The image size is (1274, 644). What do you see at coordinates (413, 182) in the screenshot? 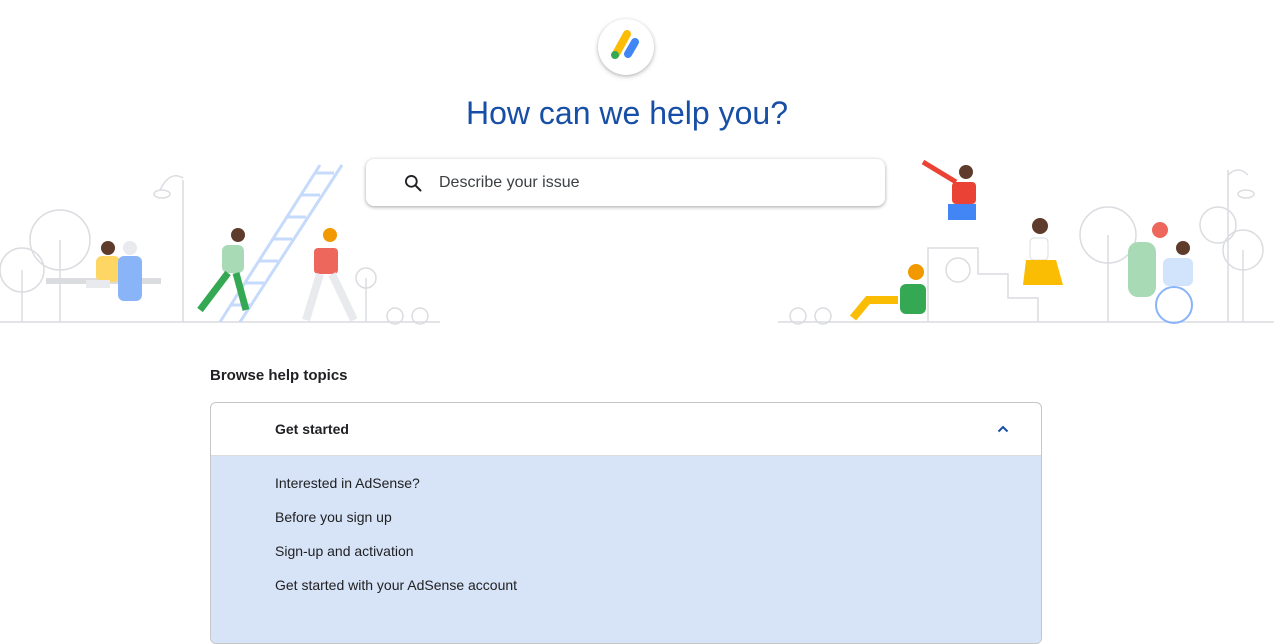
I see `search-icon` at bounding box center [413, 182].